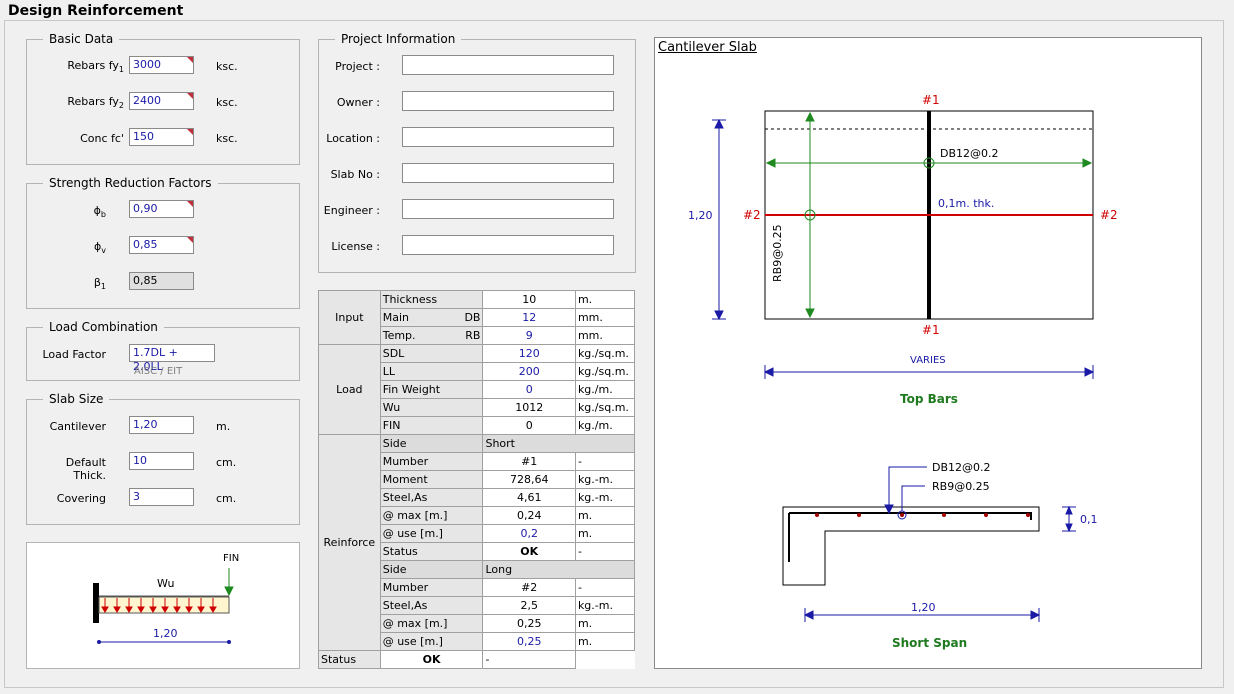 The image size is (1234, 694). Describe the element at coordinates (529, 587) in the screenshot. I see `table-value: #2` at that location.